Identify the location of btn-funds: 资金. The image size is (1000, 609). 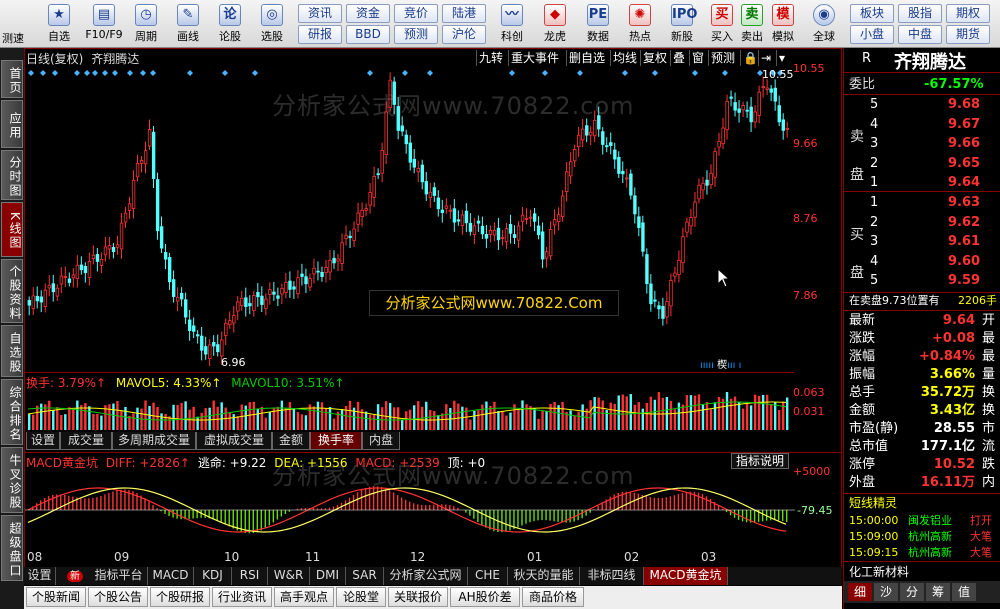
(368, 13).